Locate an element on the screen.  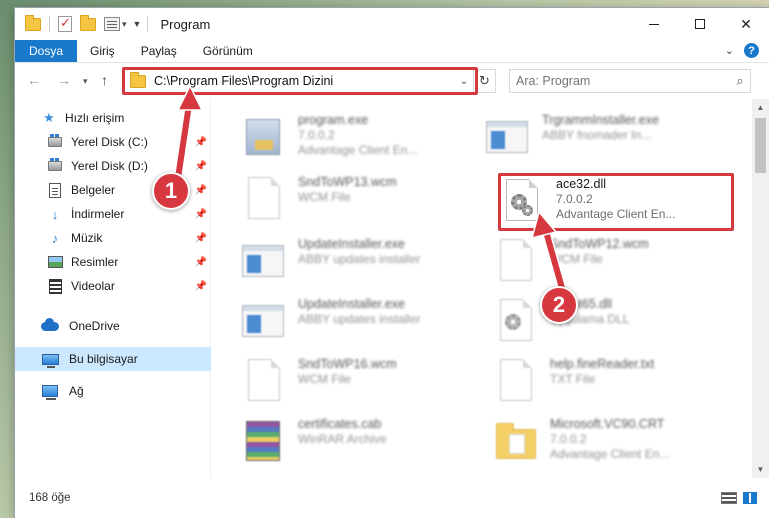
sidebar-item-pictures: Resimler 📌 is located at coordinates (113, 262).